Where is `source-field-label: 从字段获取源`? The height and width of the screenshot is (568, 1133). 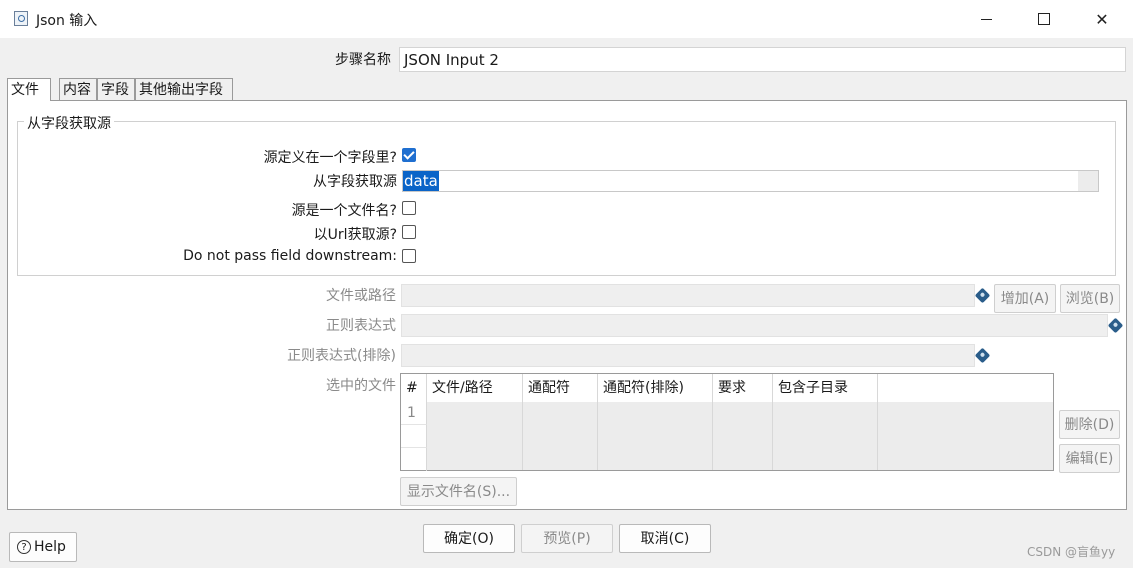 source-field-label: 从字段获取源 is located at coordinates (355, 182).